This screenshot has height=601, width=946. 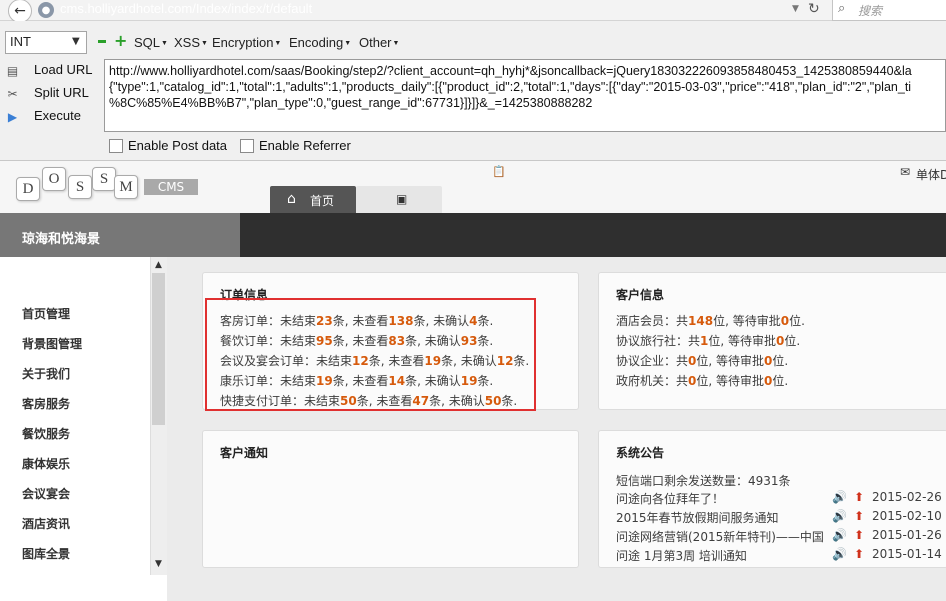 I want to click on announcement-date: 2015-02-10, so click(x=907, y=516).